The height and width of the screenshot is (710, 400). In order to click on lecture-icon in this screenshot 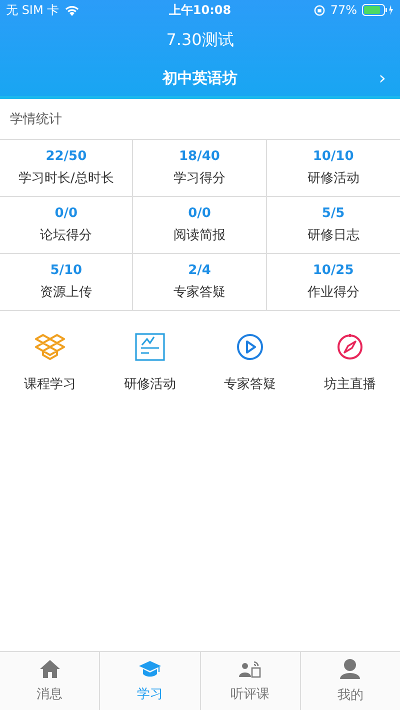, I will do `click(250, 669)`.